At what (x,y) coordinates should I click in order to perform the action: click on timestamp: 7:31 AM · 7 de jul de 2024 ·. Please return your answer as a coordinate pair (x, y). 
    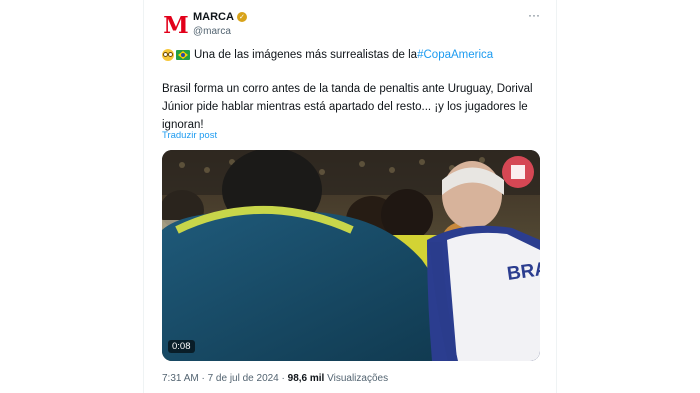
    Looking at the image, I should click on (225, 378).